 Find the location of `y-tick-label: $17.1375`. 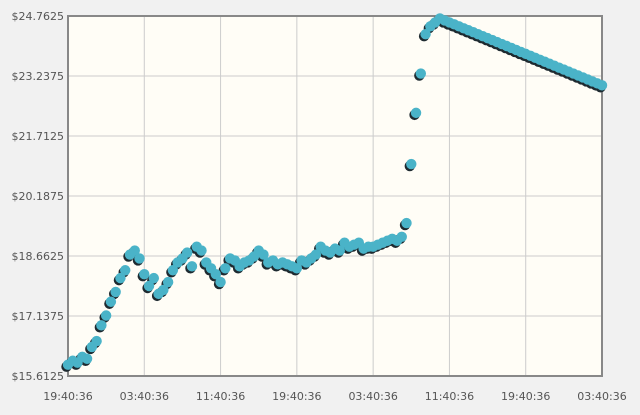

y-tick-label: $17.1375 is located at coordinates (38, 316).